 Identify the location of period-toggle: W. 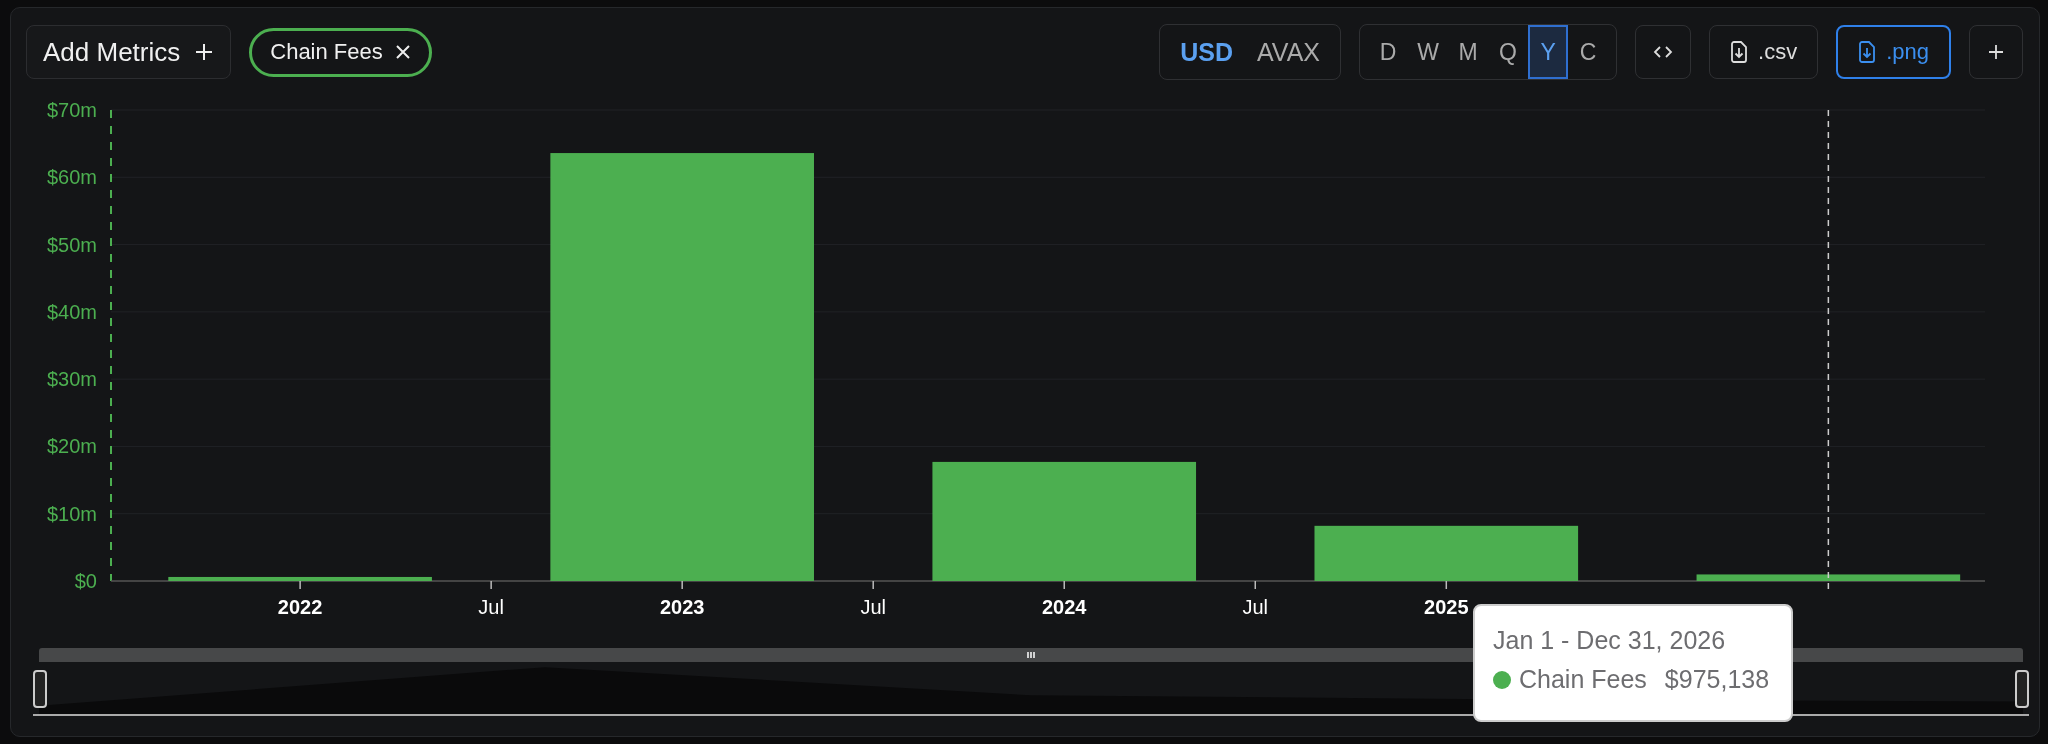
(1428, 52).